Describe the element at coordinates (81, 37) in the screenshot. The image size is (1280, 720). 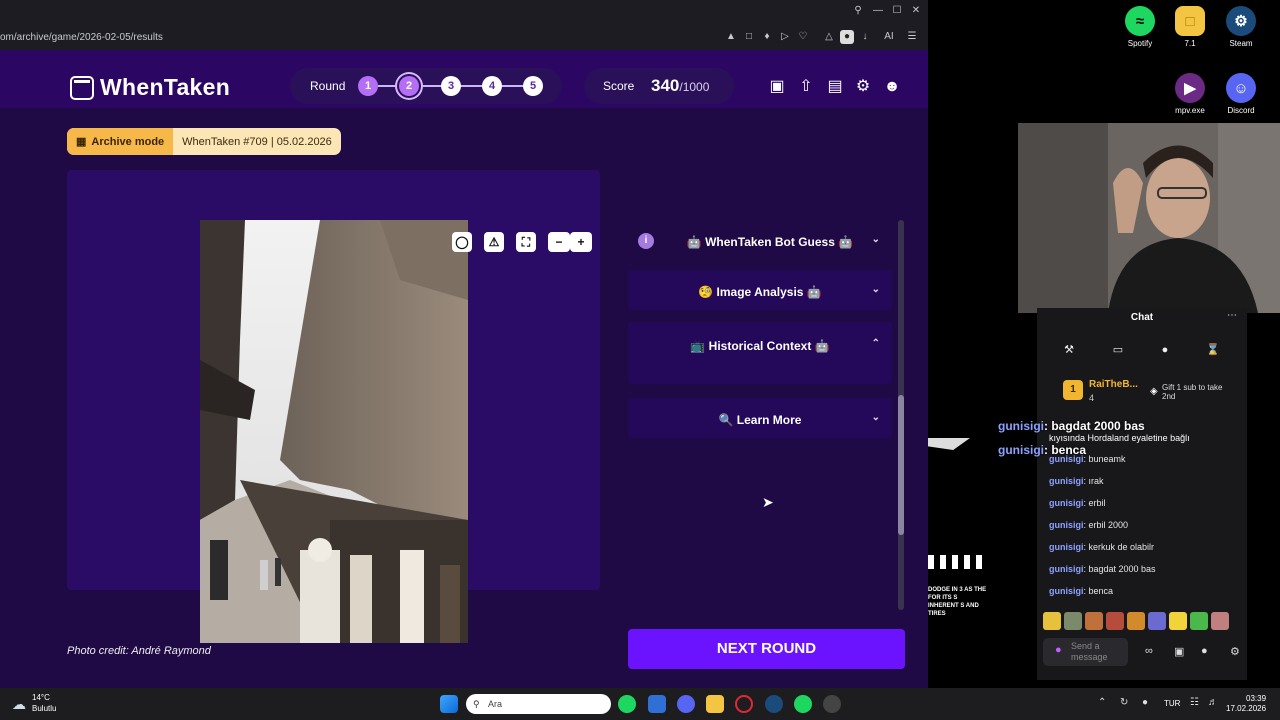
I see `url-text: om/archive/game/2026-02-05/results` at that location.